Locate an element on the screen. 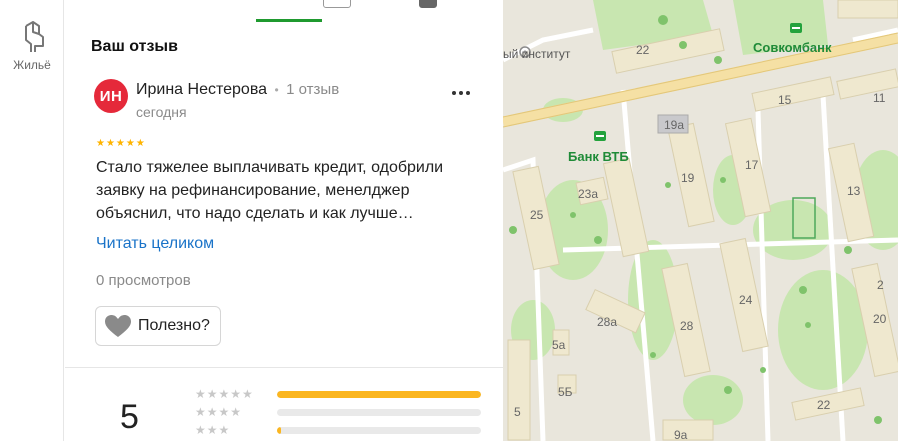 Image resolution: width=898 pixels, height=441 pixels. rating-row-stars: ★★★ is located at coordinates (213, 430).